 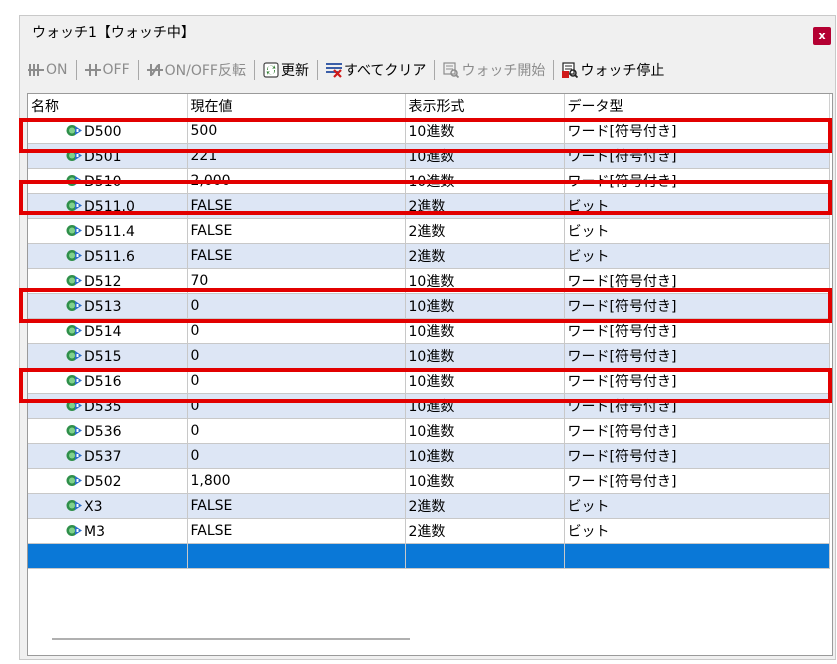 What do you see at coordinates (196, 70) in the screenshot?
I see `toggle-button: ON/OFF反転` at bounding box center [196, 70].